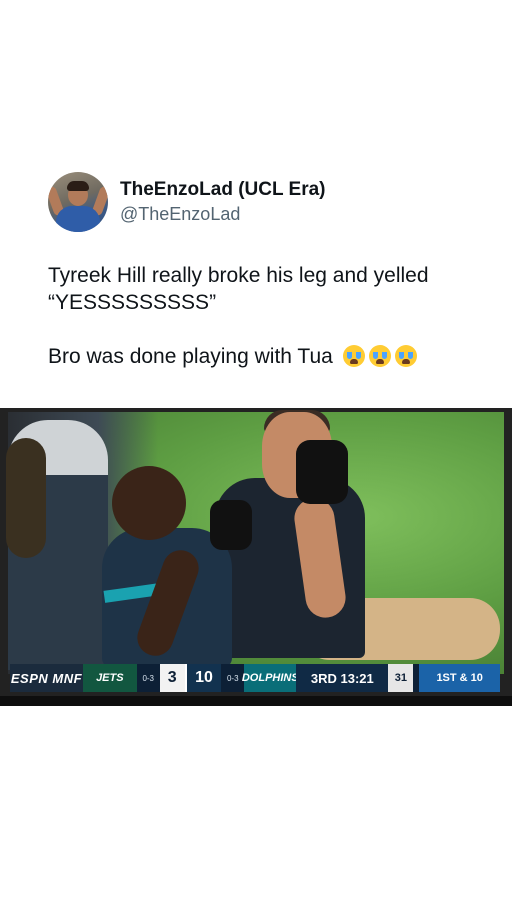 The width and height of the screenshot is (512, 909). I want to click on player-head, so click(149, 503).